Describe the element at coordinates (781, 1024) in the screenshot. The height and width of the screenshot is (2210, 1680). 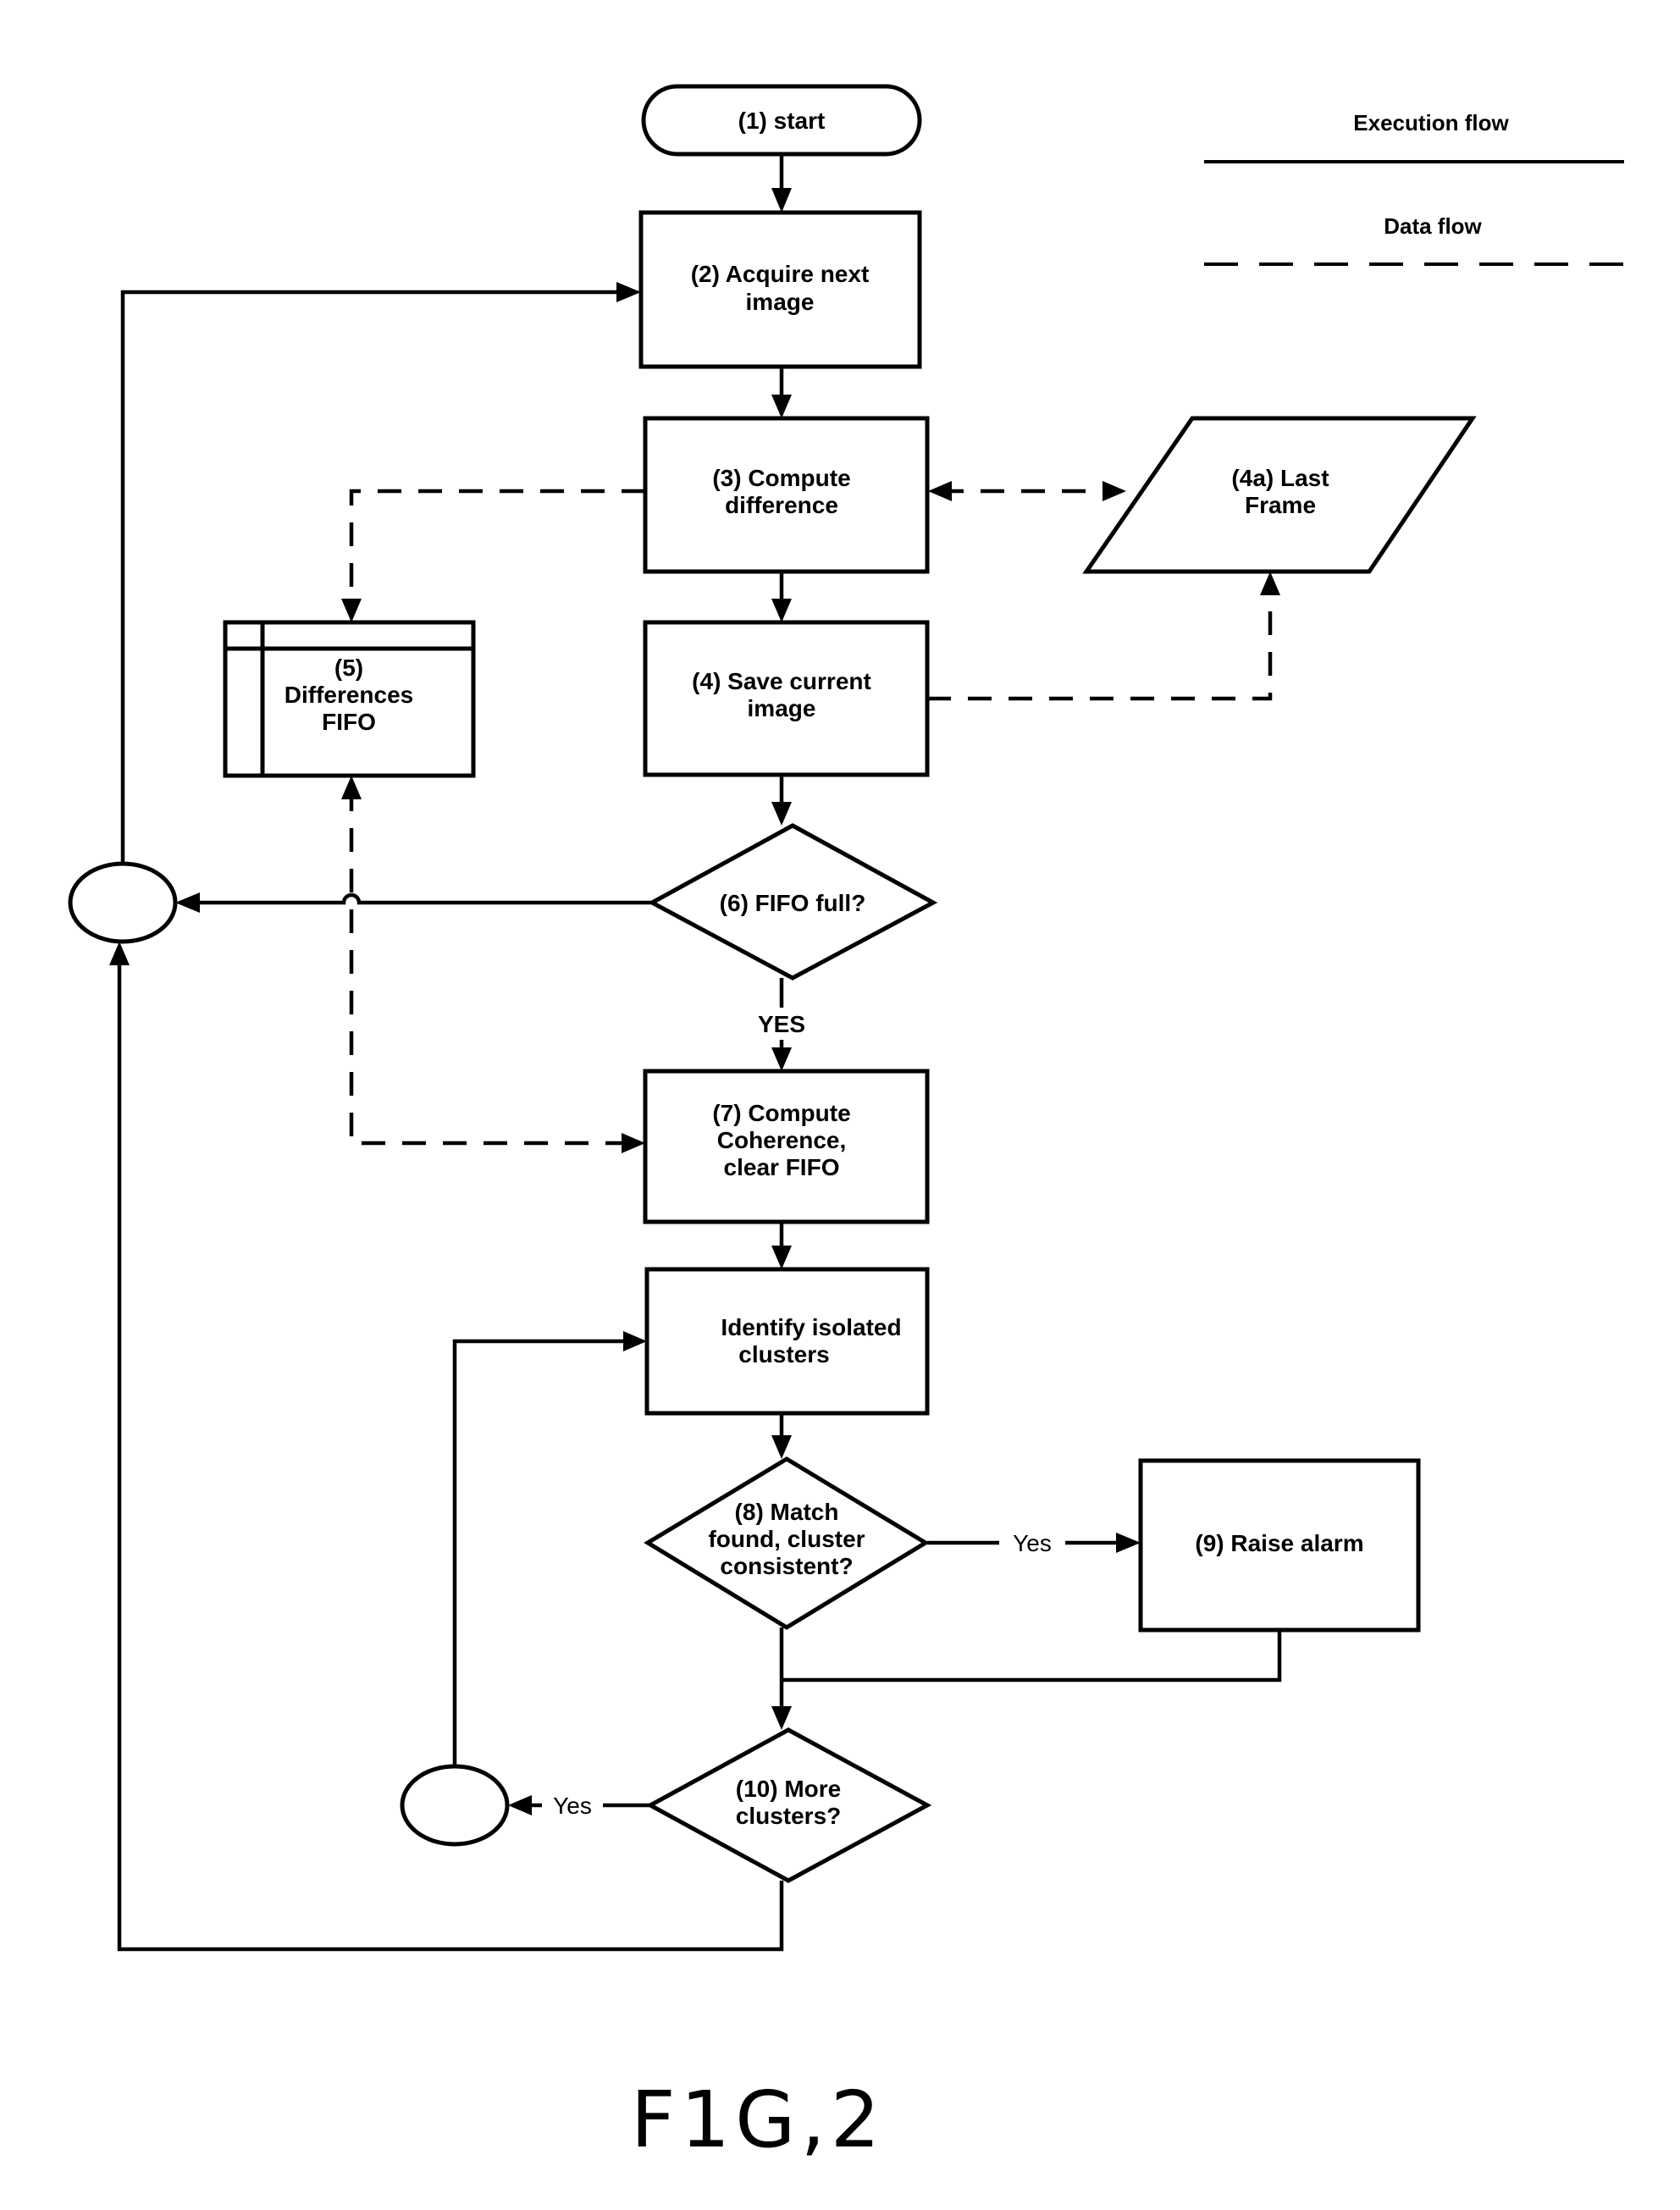
I see `edge-label-fifofull-yes: YES` at that location.